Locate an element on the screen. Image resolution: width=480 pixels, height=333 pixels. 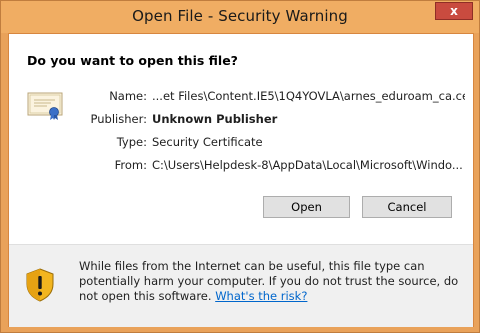
publisher-value: Unknown Publisher is located at coordinates (215, 119).